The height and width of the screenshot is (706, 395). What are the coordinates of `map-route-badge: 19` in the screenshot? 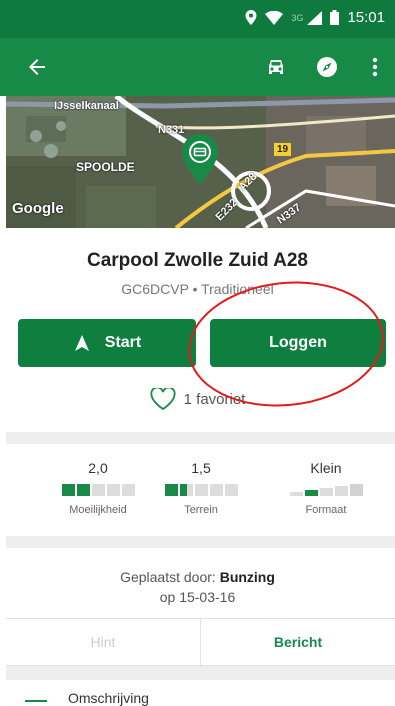 It's located at (283, 149).